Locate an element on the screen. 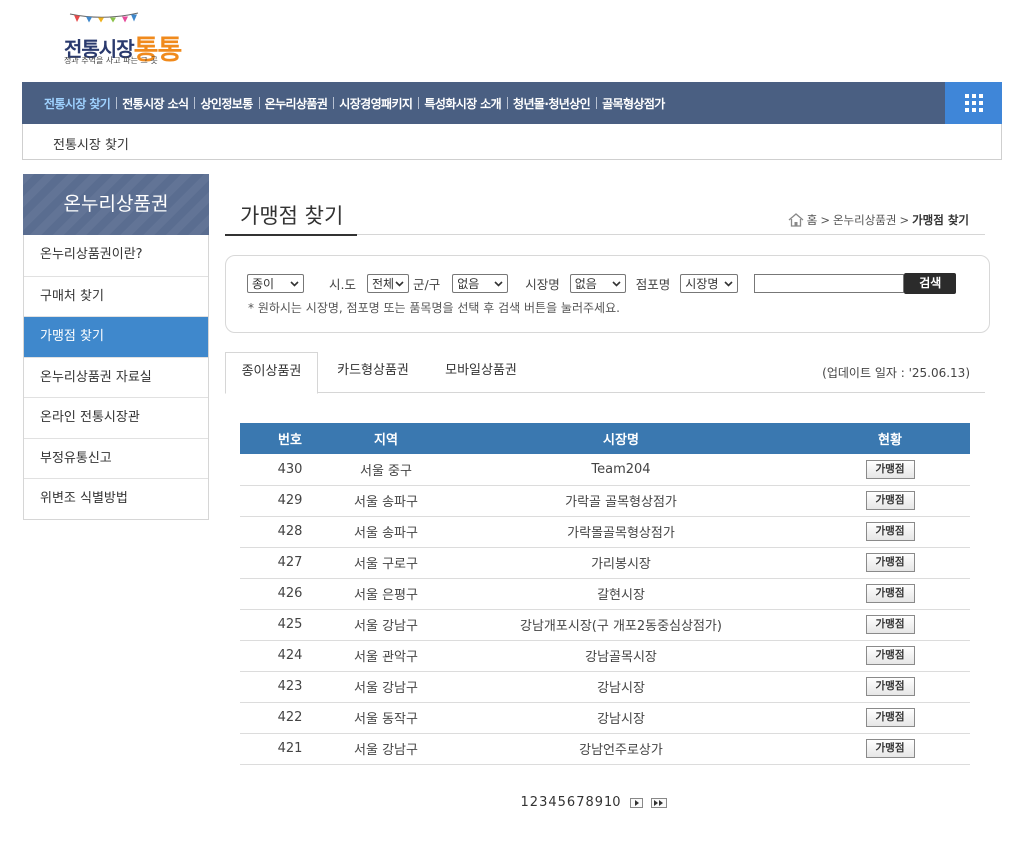  row-market: 강남언주로상가 is located at coordinates (621, 749).